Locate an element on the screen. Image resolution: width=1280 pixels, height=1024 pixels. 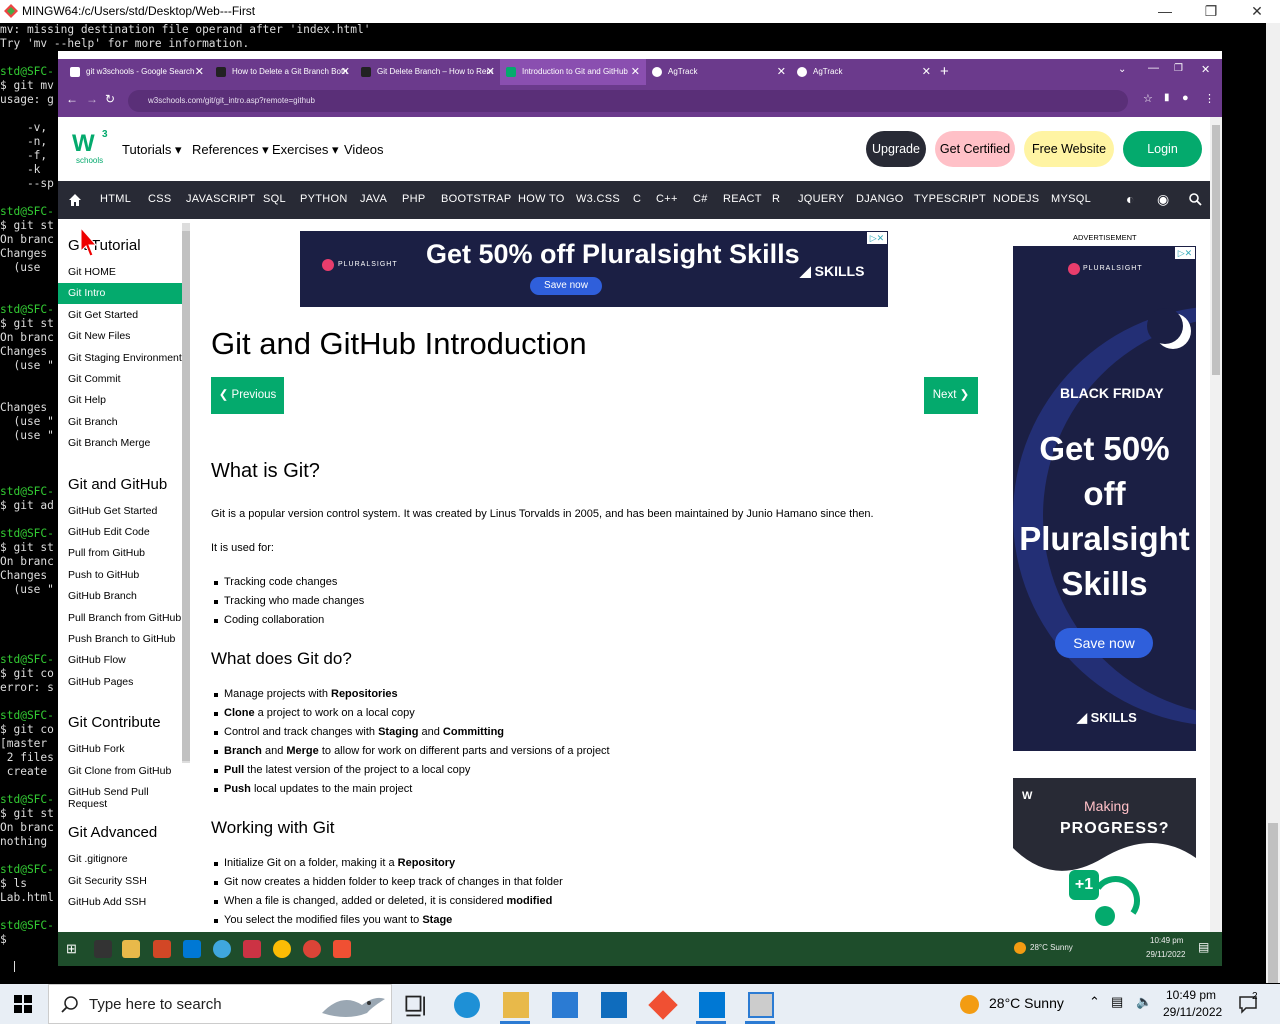
page-scrollbar is located at coordinates (1216, 541).